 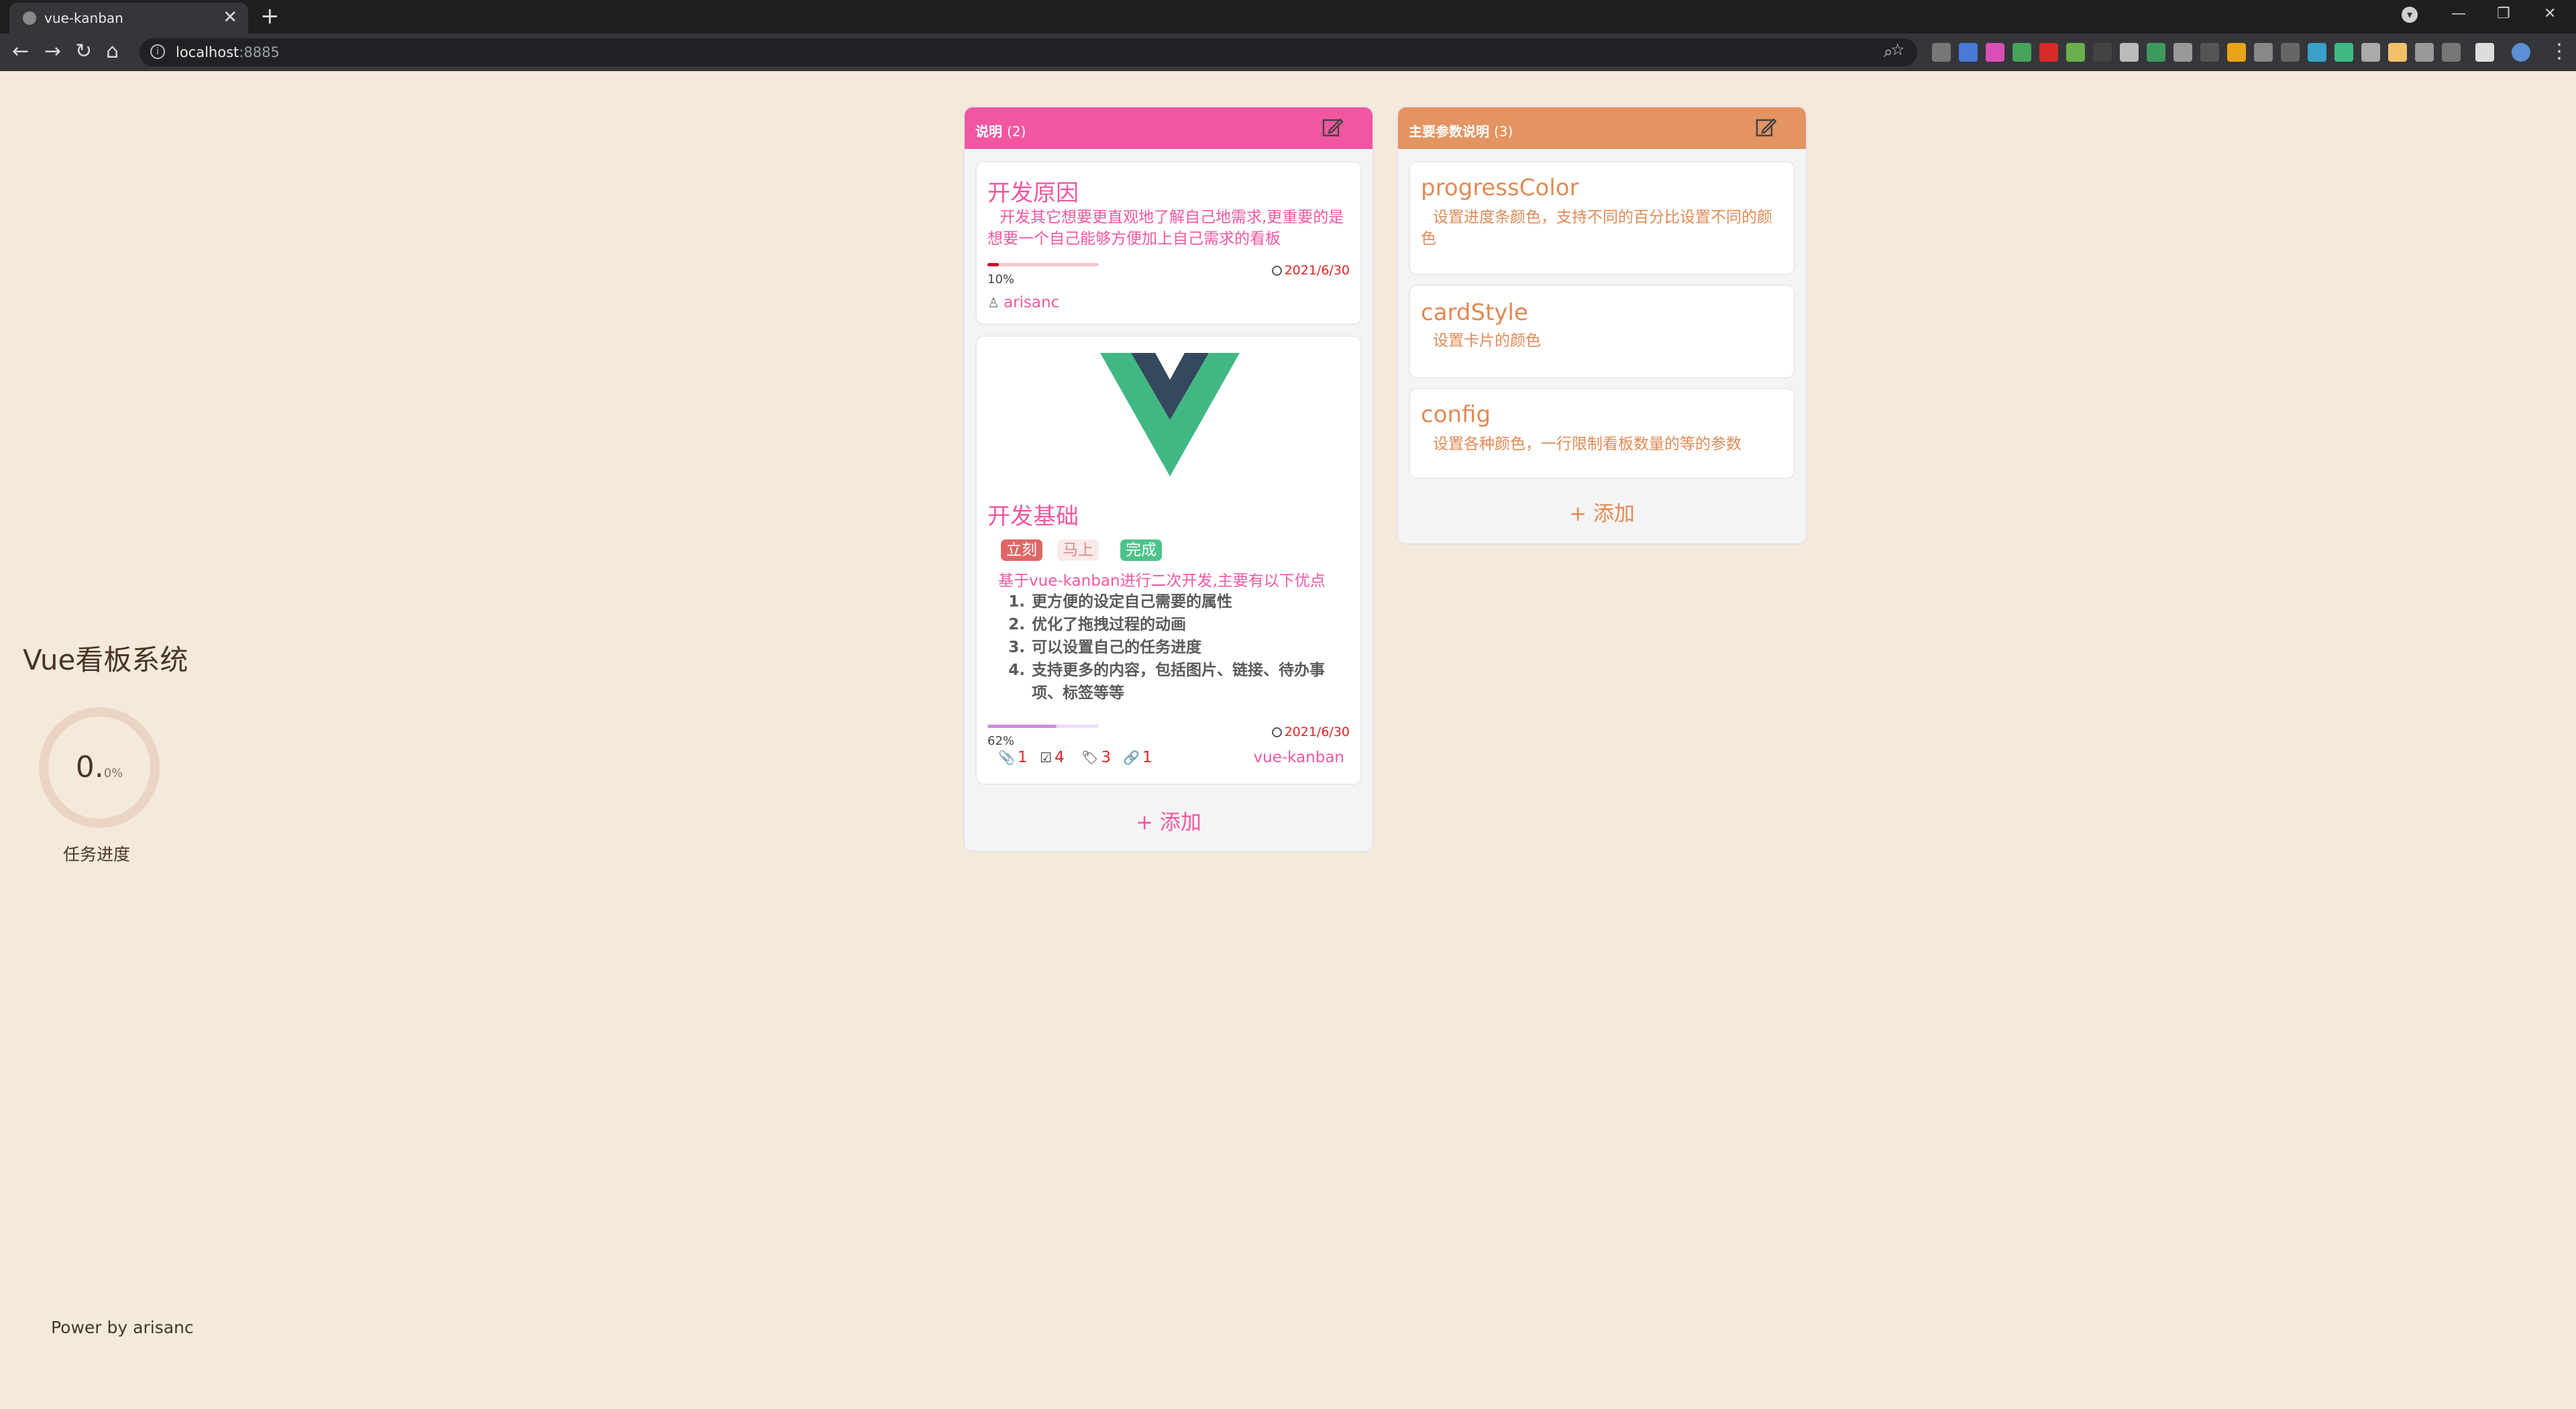 I want to click on card-title: 开发原因, so click(x=1033, y=193).